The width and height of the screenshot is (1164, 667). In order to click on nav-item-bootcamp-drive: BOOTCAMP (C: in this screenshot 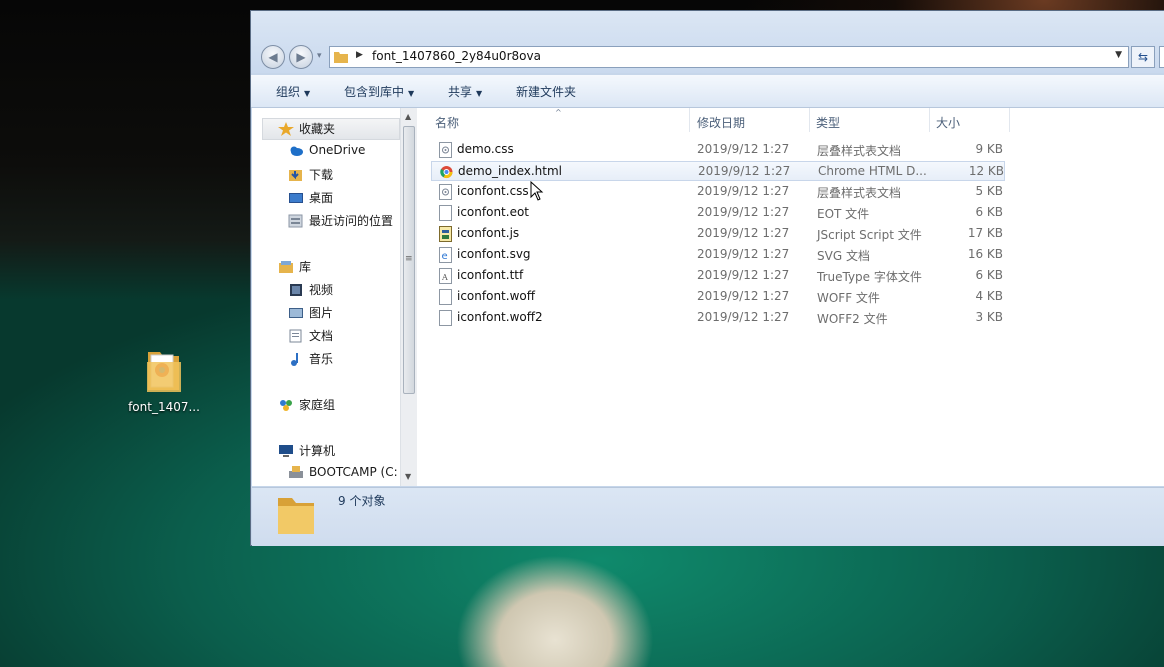, I will do `click(343, 472)`.